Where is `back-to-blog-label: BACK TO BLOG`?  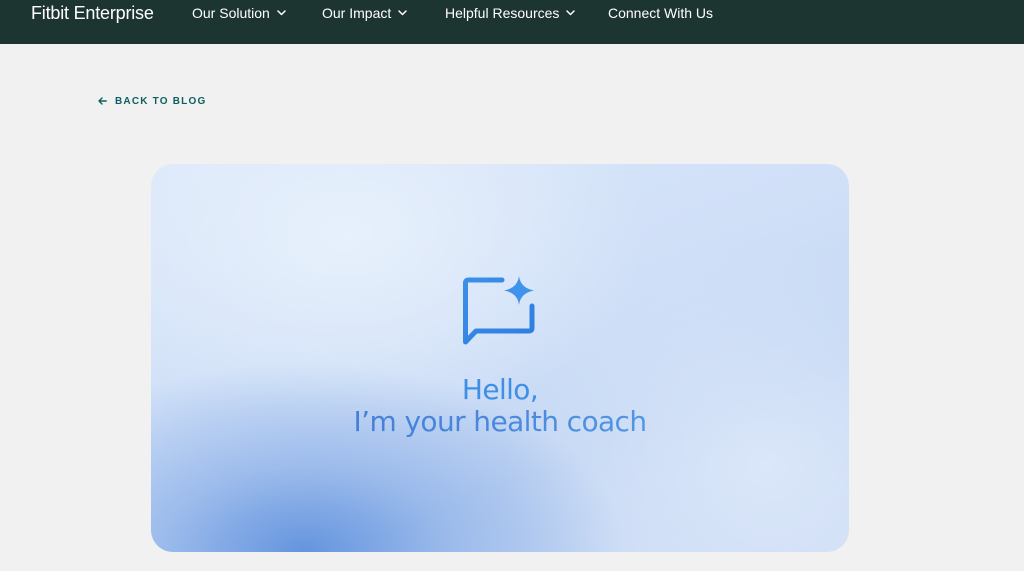 back-to-blog-label: BACK TO BLOG is located at coordinates (161, 101).